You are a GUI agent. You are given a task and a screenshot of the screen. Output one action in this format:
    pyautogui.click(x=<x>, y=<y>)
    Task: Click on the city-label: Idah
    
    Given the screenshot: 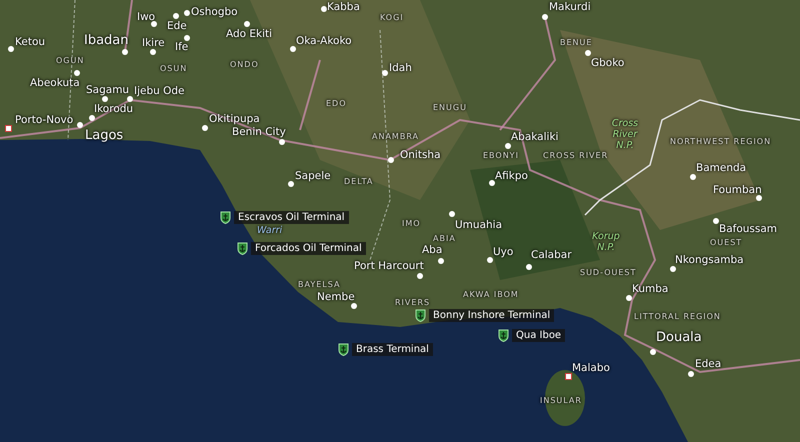 What is the action you would take?
    pyautogui.click(x=400, y=68)
    